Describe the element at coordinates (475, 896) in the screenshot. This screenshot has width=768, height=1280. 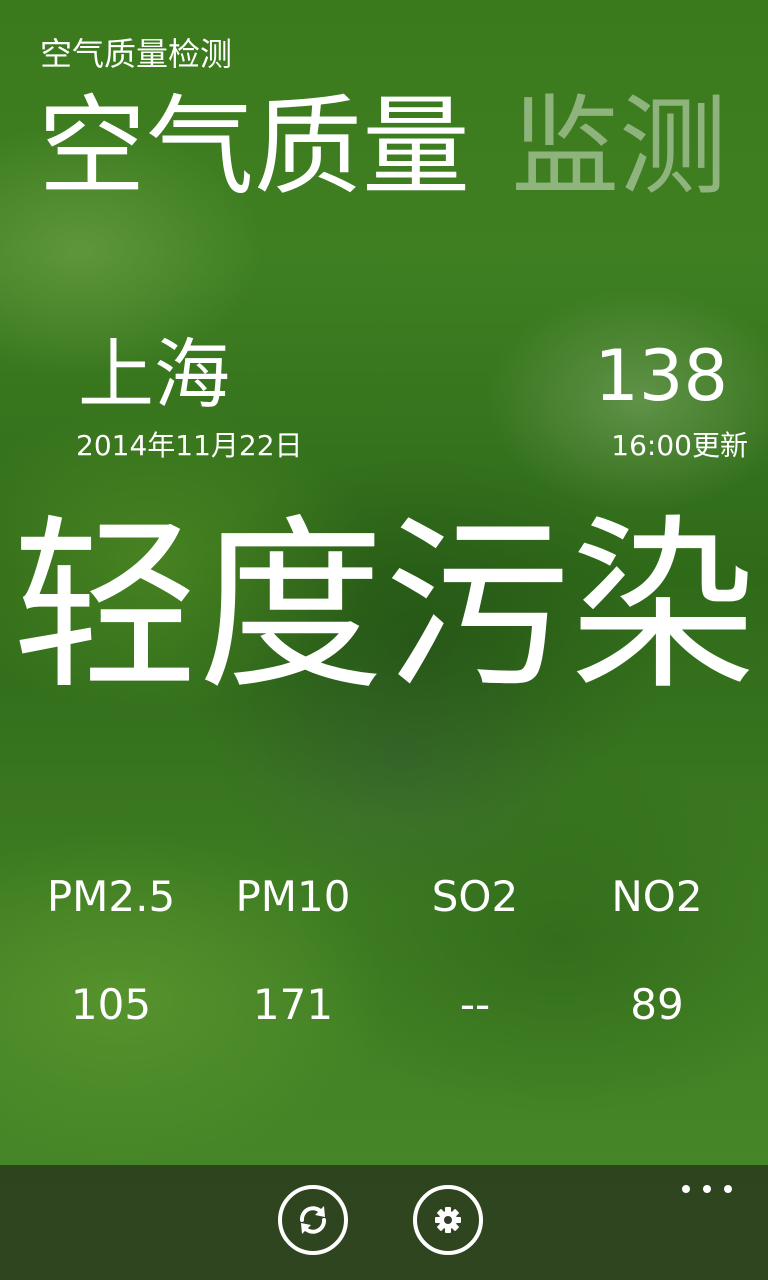
I see `pollutant-name: SO2` at that location.